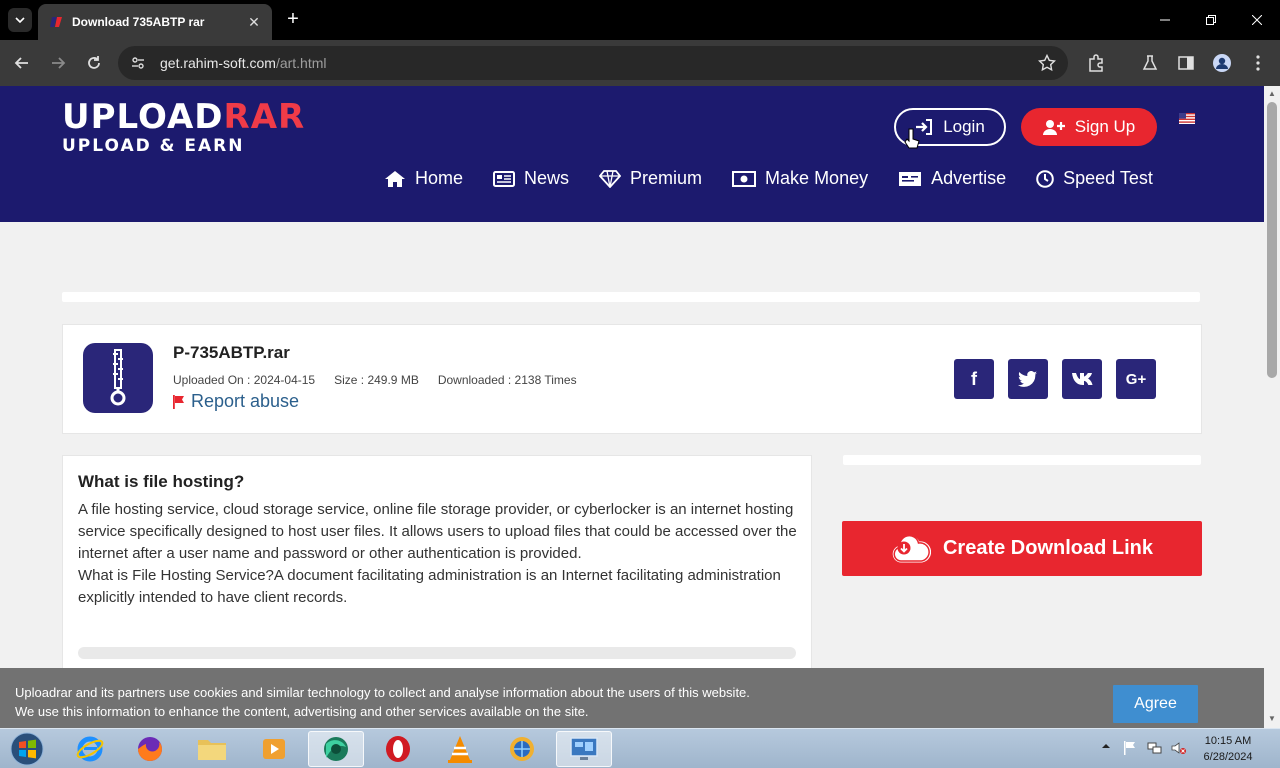 This screenshot has width=1280, height=768. I want to click on taskbar-app-globe, so click(522, 749).